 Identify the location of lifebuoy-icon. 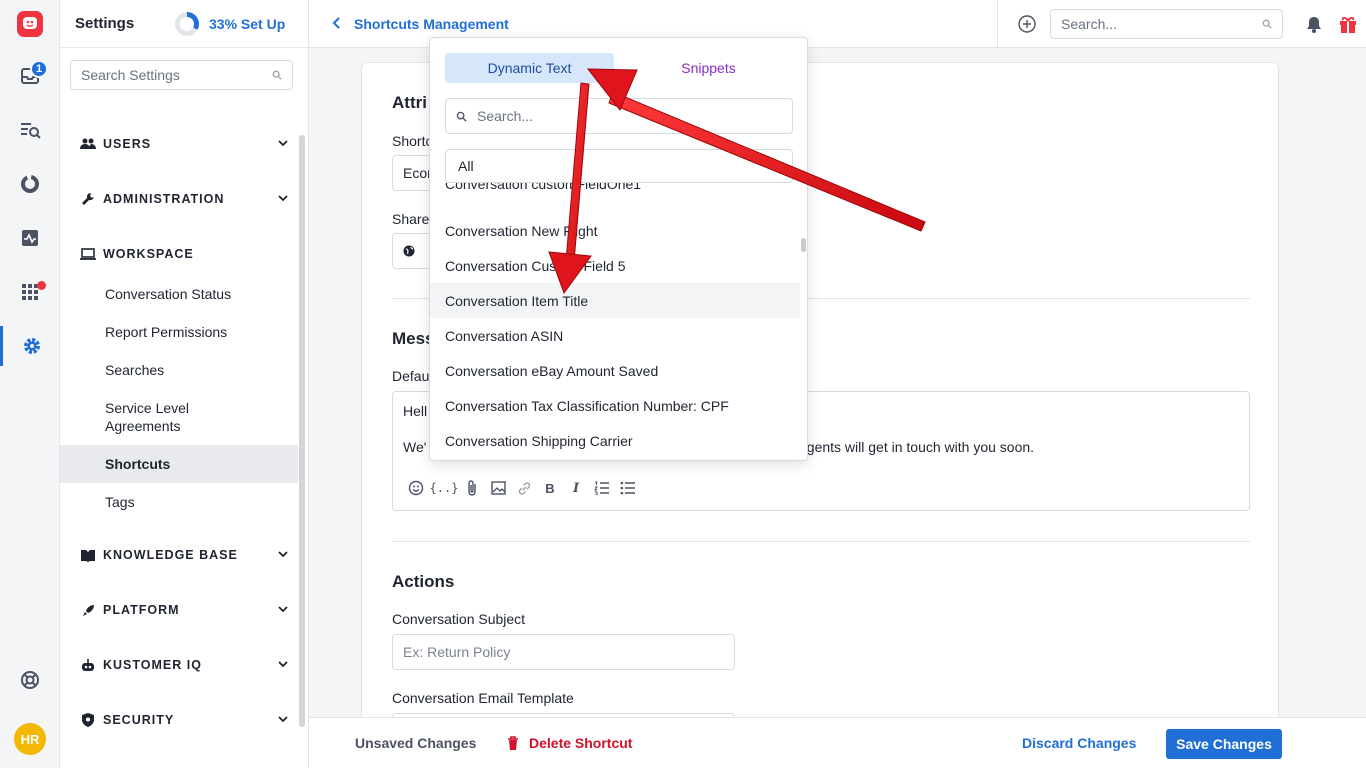
(30, 680).